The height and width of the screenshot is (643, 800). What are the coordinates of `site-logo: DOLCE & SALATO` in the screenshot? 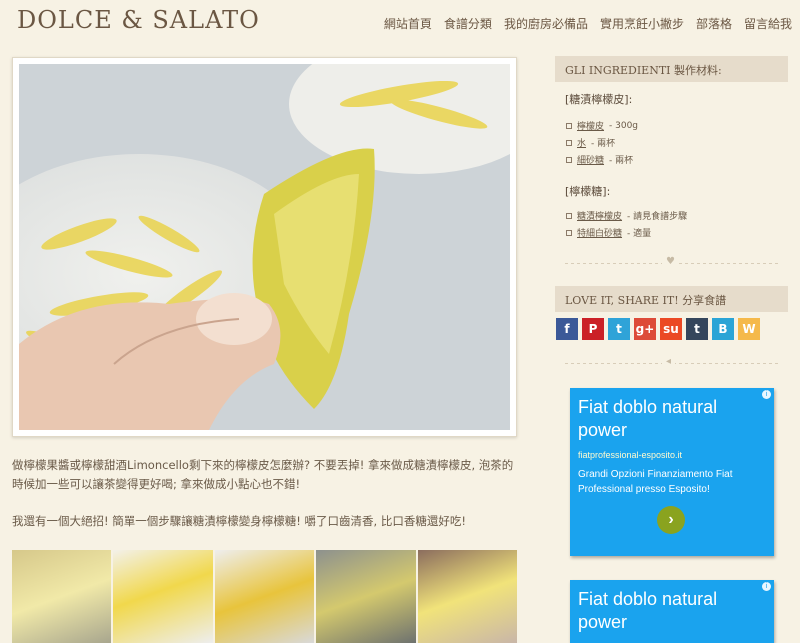 It's located at (138, 20).